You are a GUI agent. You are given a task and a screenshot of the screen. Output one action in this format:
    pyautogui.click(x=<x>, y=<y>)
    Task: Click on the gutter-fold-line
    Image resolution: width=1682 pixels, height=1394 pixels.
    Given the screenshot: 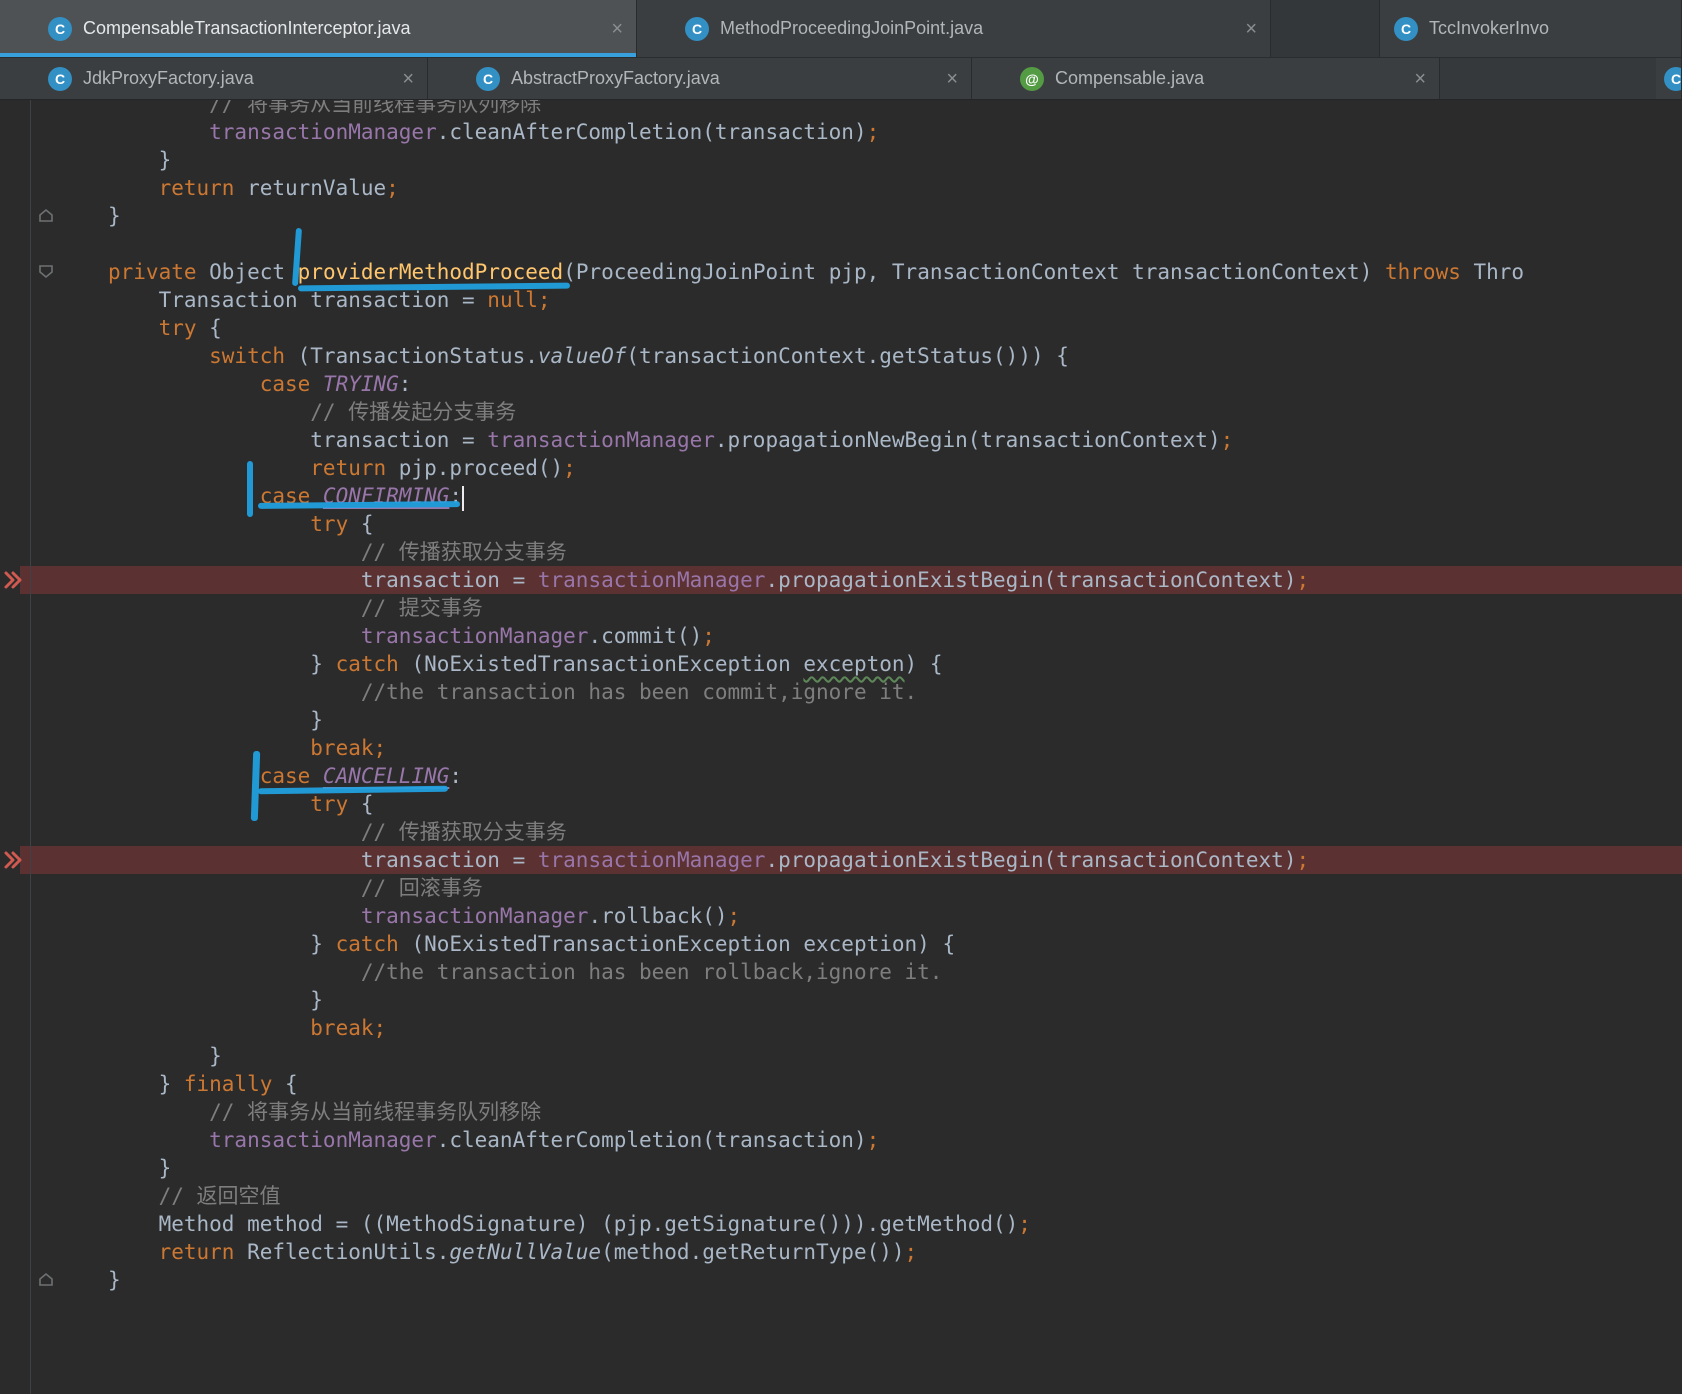 What is the action you would take?
    pyautogui.click(x=30, y=742)
    